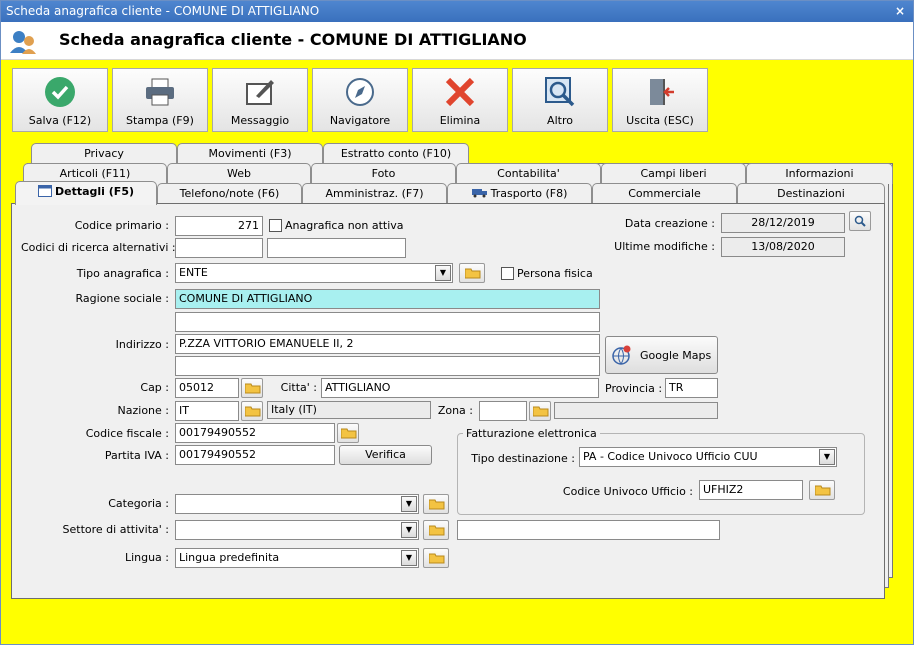  I want to click on lingua-select: Lingua predefinita ▼, so click(297, 558).